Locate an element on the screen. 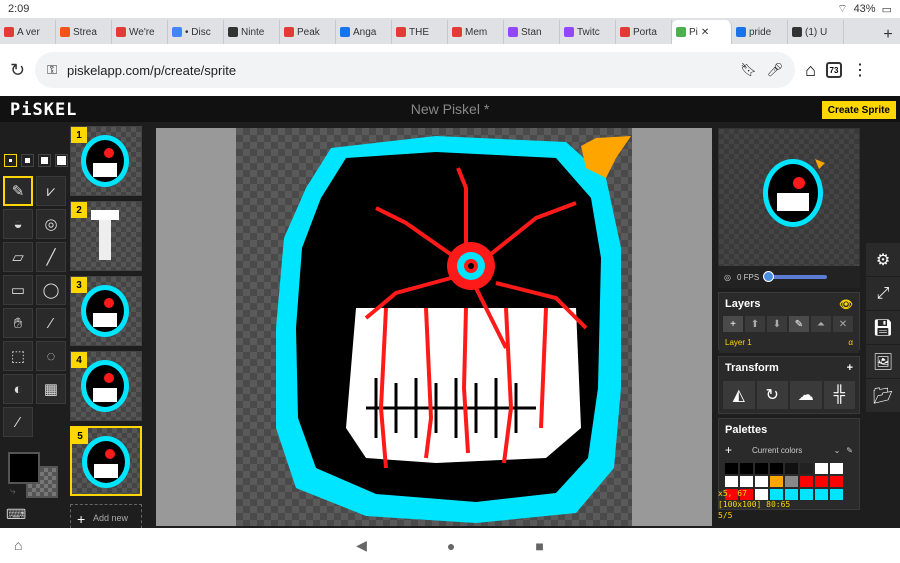 The height and width of the screenshot is (563, 900). save-button: 💾︎ is located at coordinates (883, 328).